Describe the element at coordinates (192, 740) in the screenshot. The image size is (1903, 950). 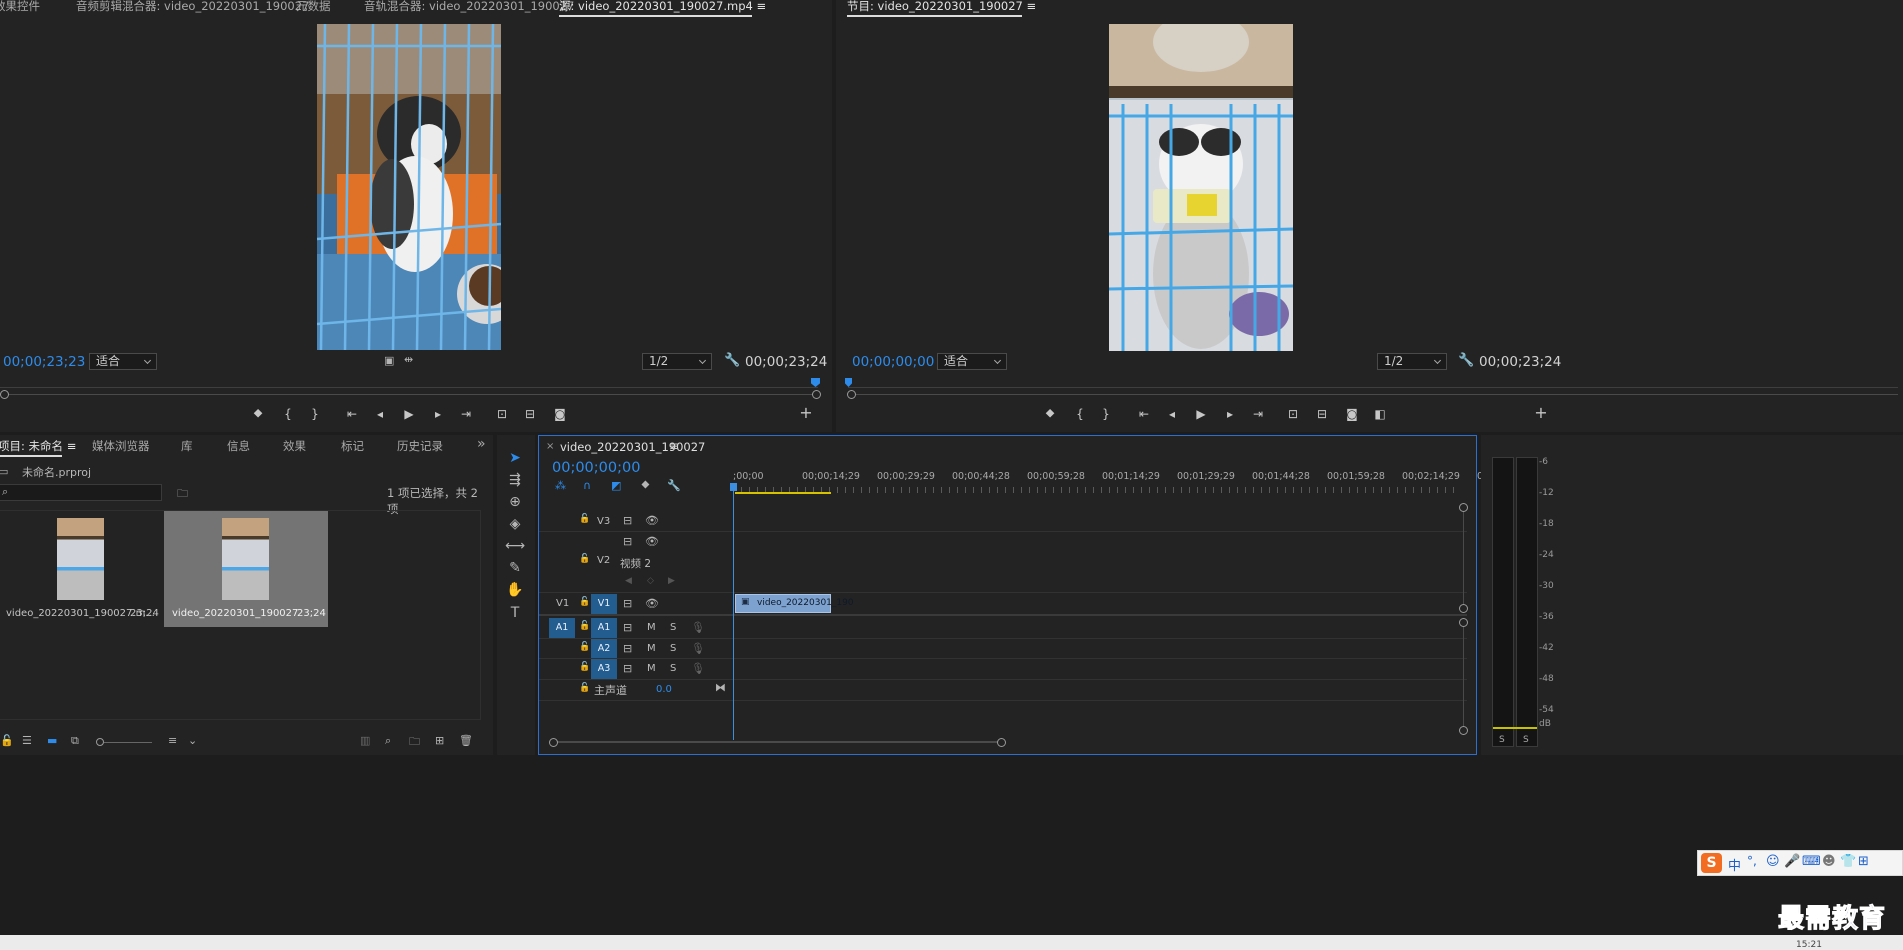
I see `sort-chevron-icon: ⌄` at that location.